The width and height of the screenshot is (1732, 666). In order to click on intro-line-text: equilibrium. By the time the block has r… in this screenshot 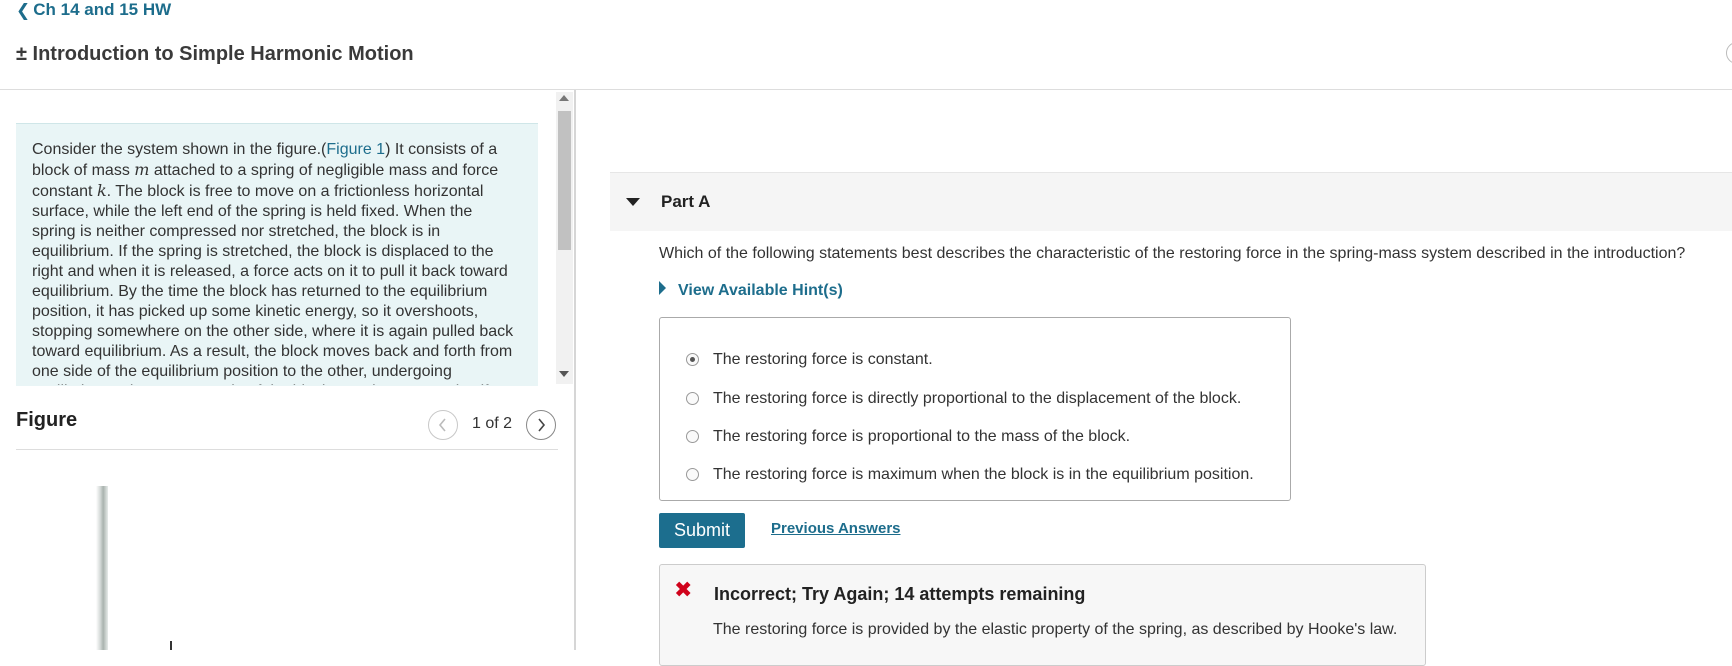, I will do `click(260, 291)`.